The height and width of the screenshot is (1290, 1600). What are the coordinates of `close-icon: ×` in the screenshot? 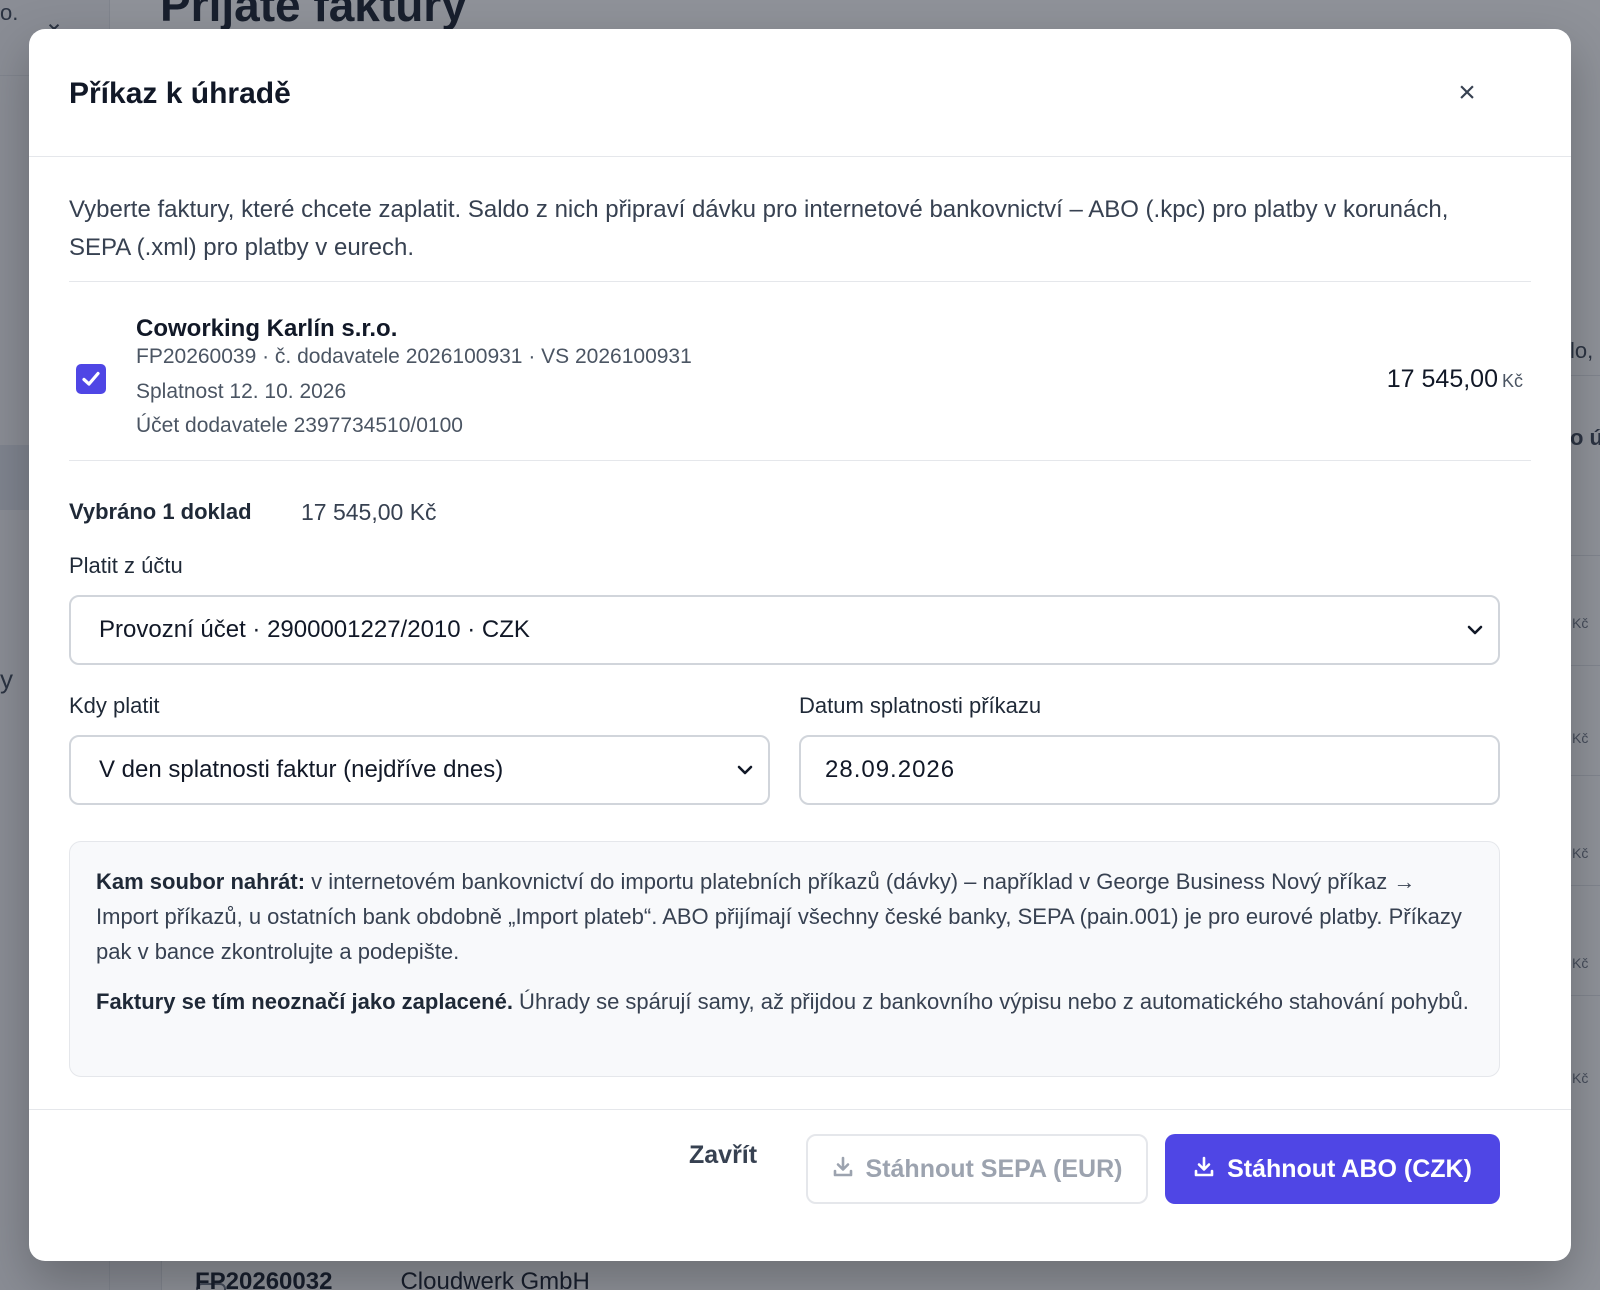 It's located at (1467, 93).